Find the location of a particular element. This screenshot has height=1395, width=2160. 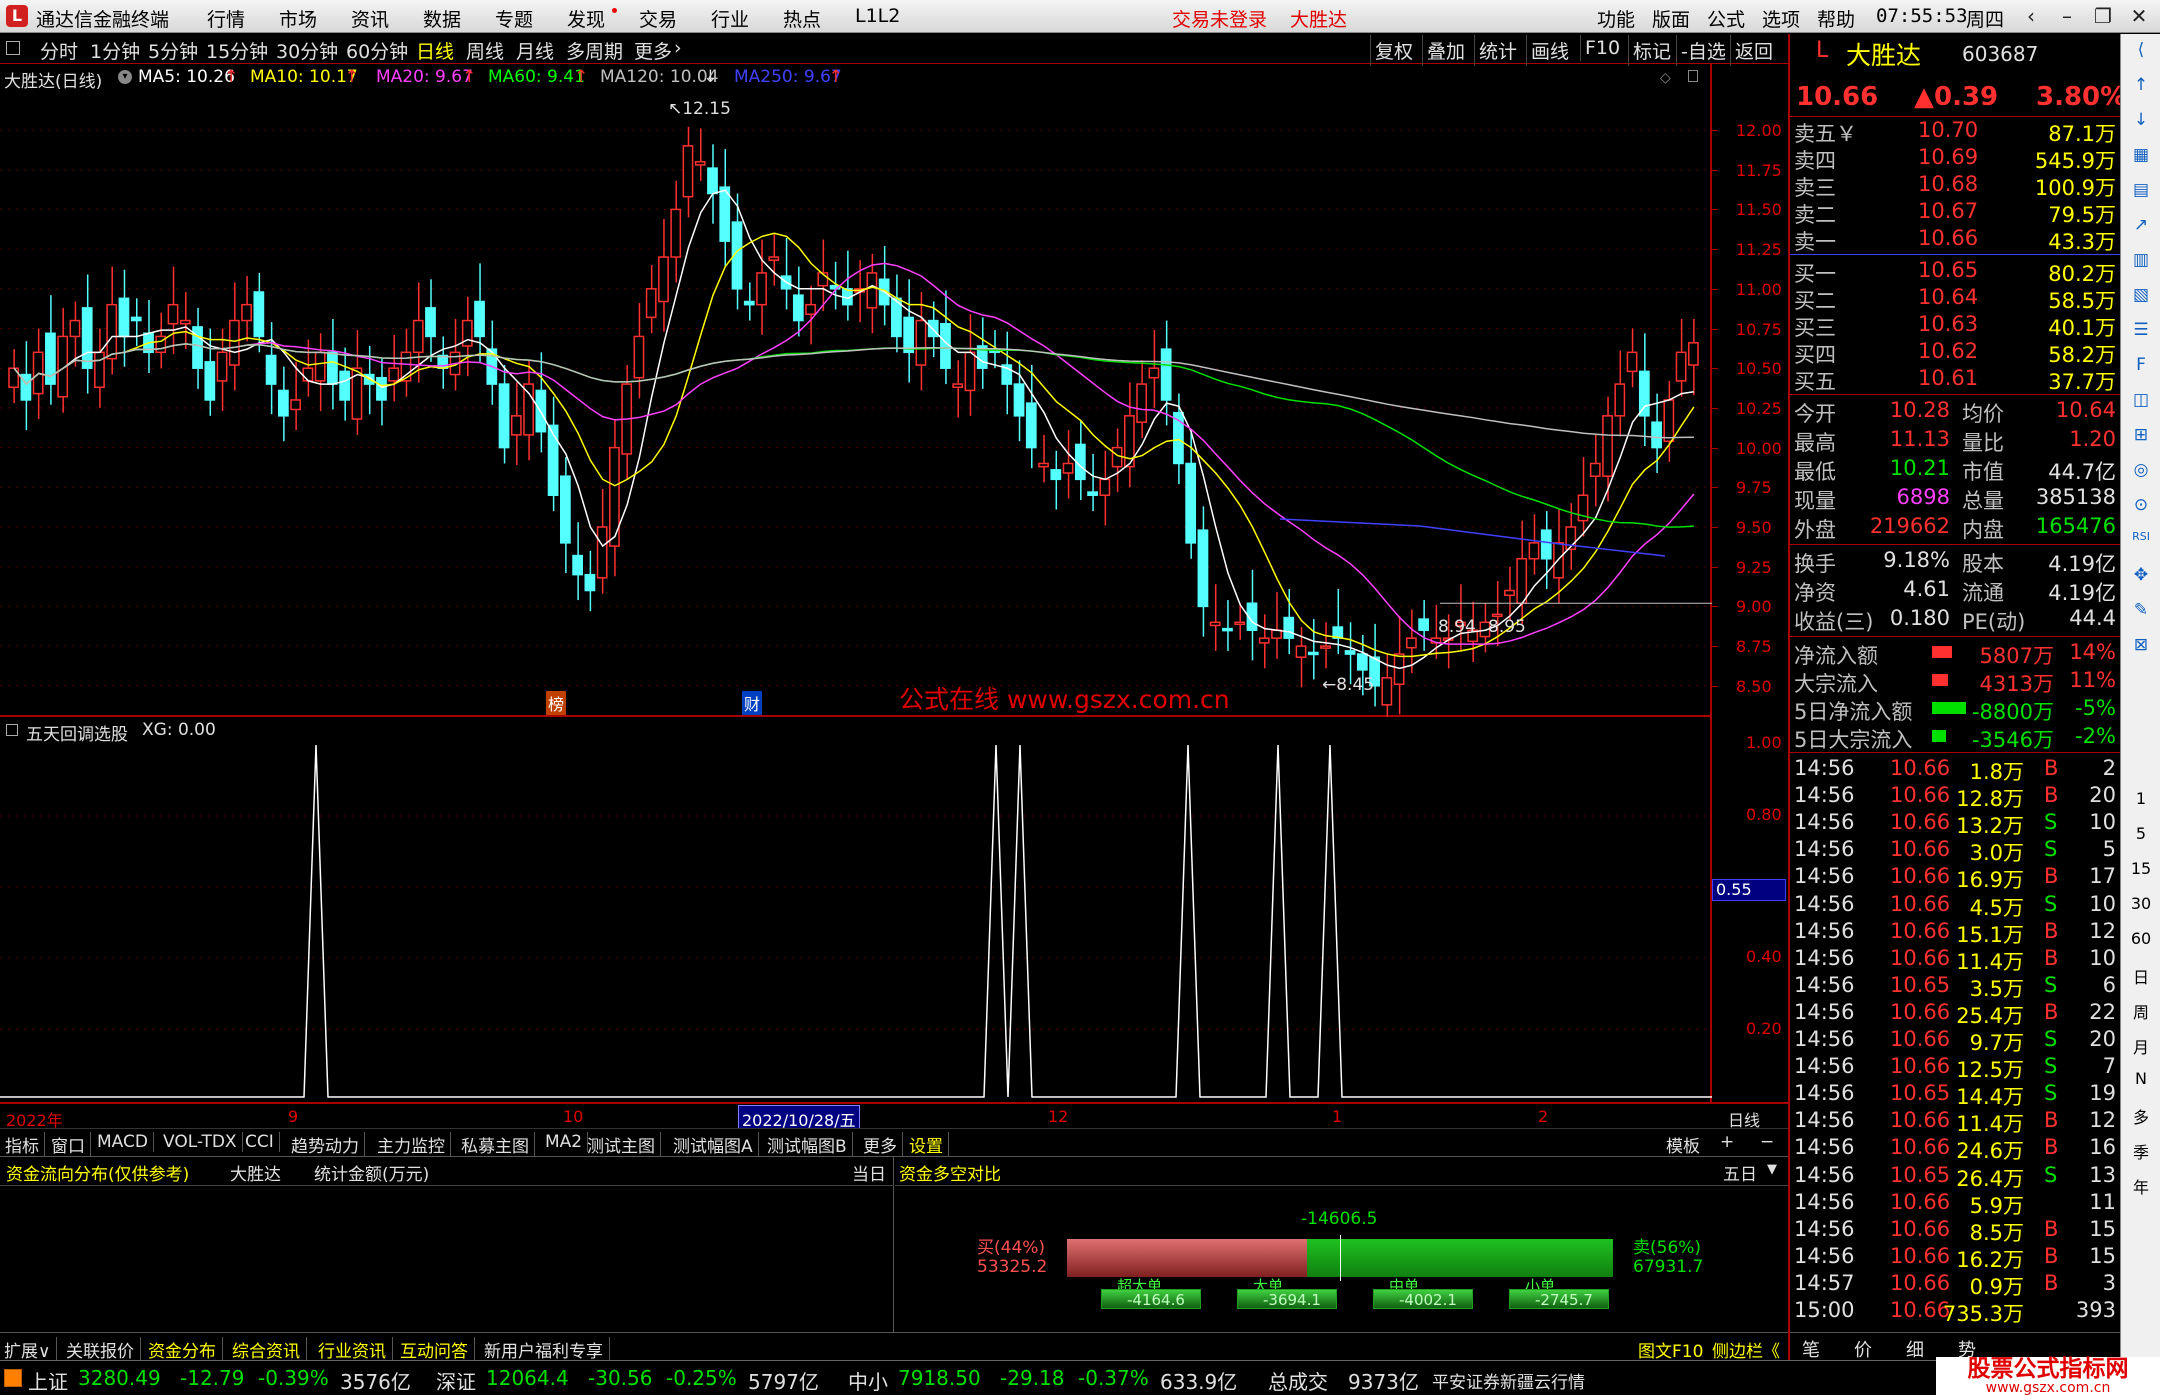

side-tool-icon-2: ↓ is located at coordinates (2141, 123).